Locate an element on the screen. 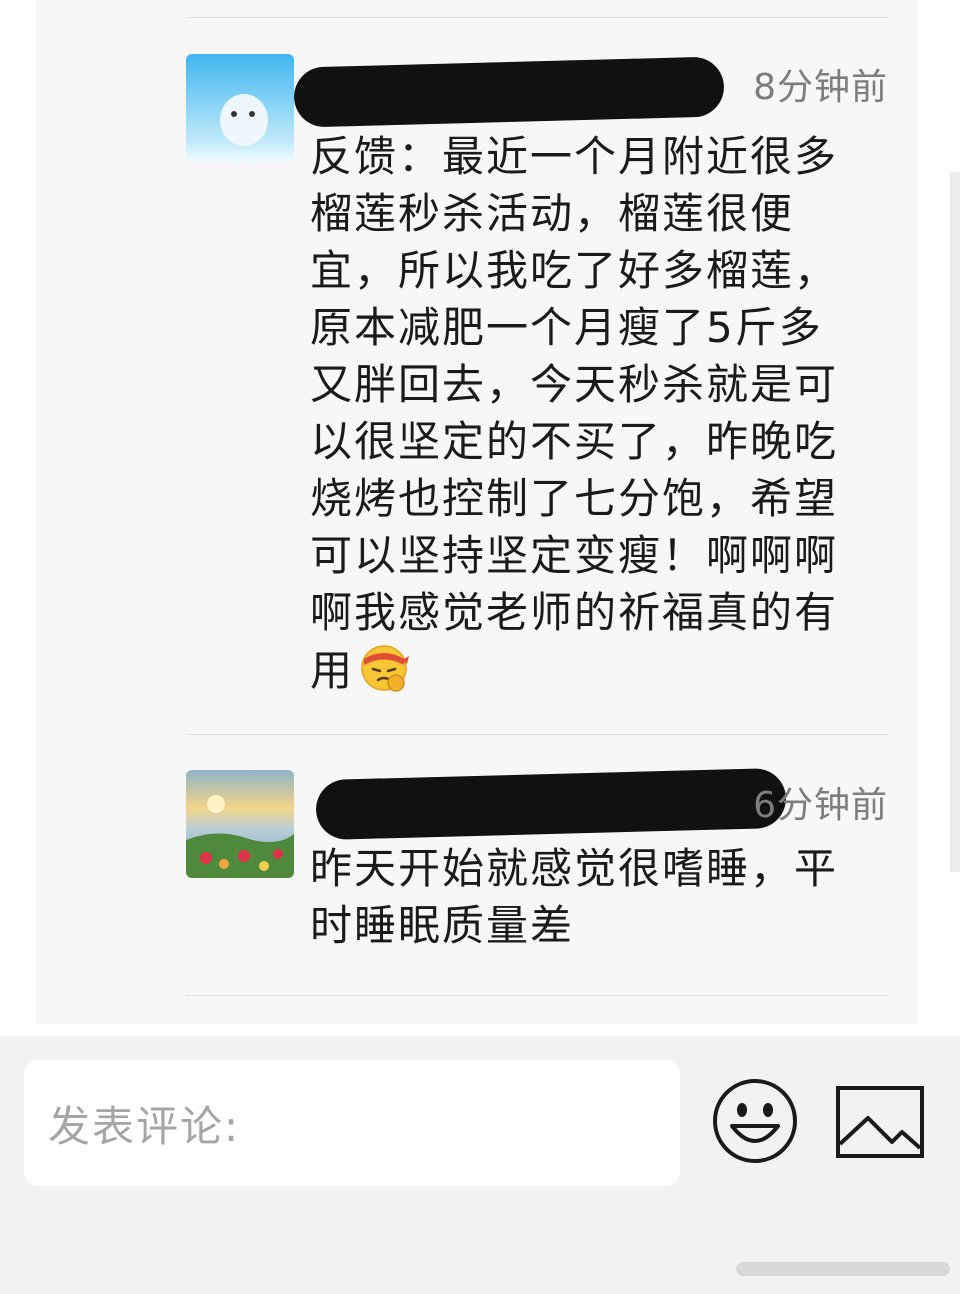  comment-timestamp: 6分钟前 is located at coordinates (820, 805).